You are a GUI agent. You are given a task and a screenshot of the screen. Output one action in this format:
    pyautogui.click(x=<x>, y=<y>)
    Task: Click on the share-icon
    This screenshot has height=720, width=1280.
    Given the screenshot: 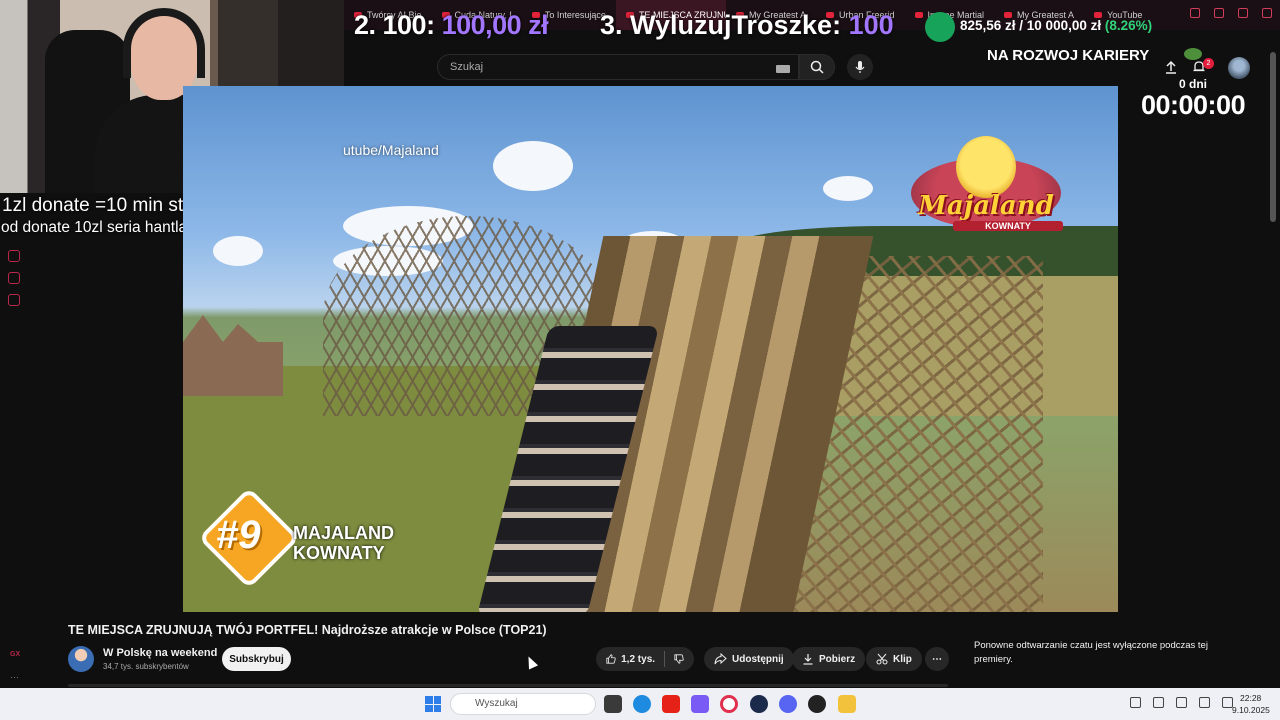 What is the action you would take?
    pyautogui.click(x=720, y=659)
    